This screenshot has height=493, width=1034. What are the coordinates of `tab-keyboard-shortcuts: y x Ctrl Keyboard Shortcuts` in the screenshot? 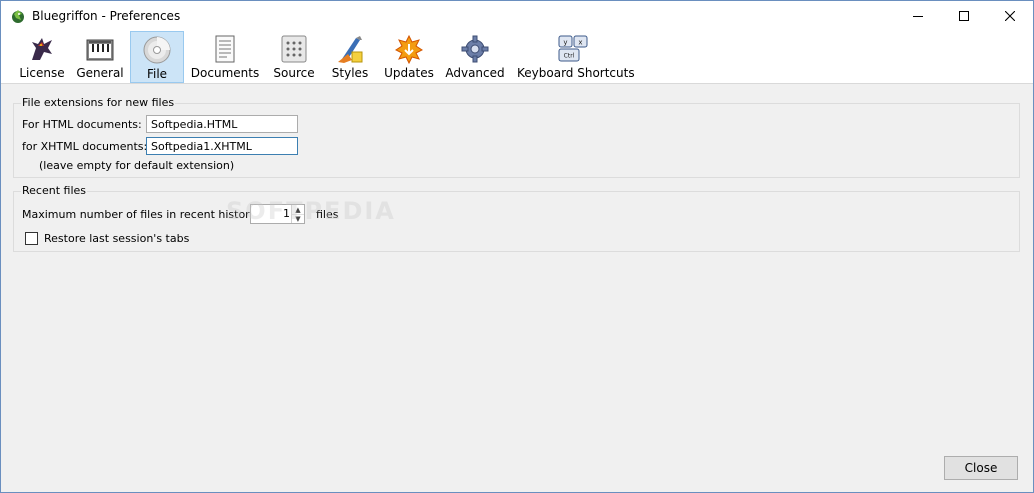 It's located at (576, 57).